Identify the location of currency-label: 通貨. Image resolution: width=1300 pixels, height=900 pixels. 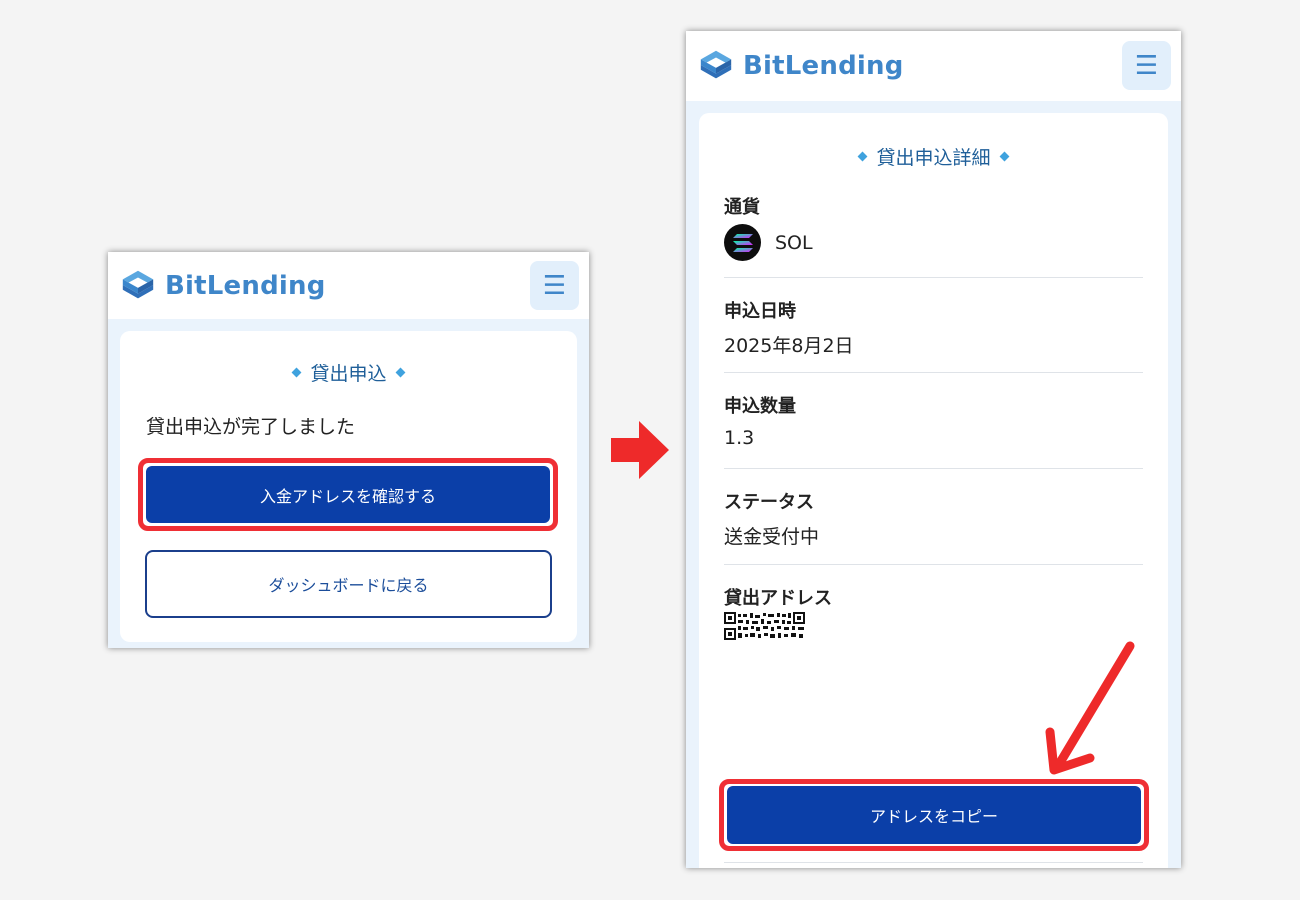
(742, 207).